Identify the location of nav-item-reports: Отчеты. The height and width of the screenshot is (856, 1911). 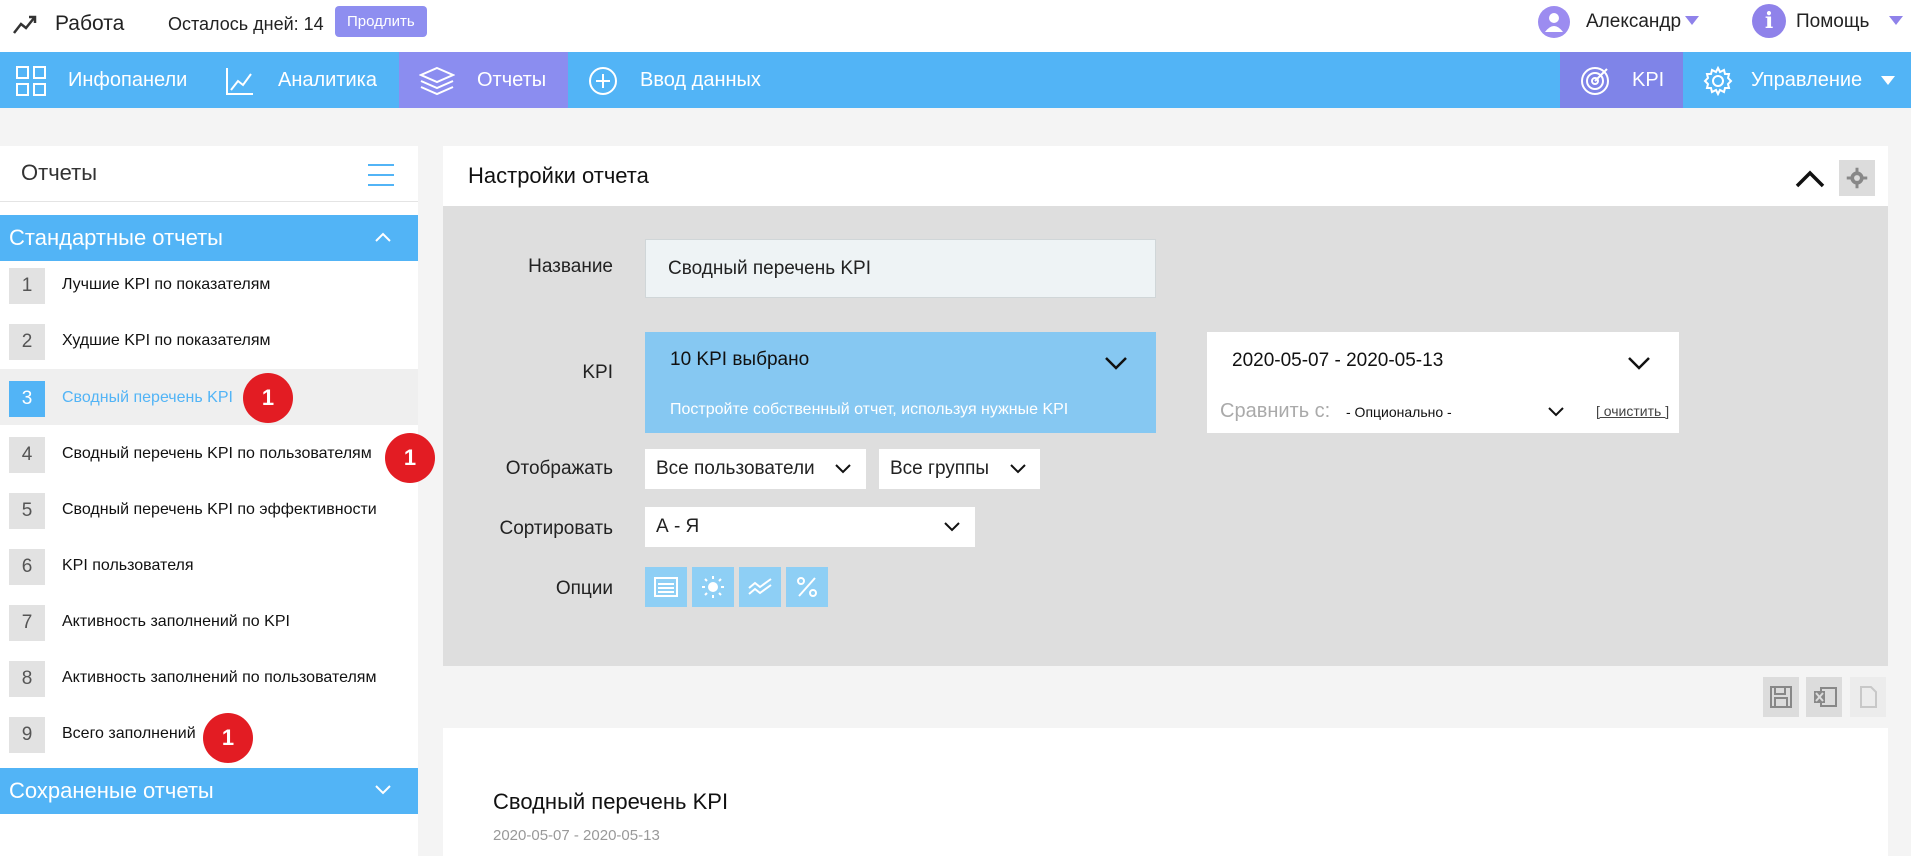
(483, 80).